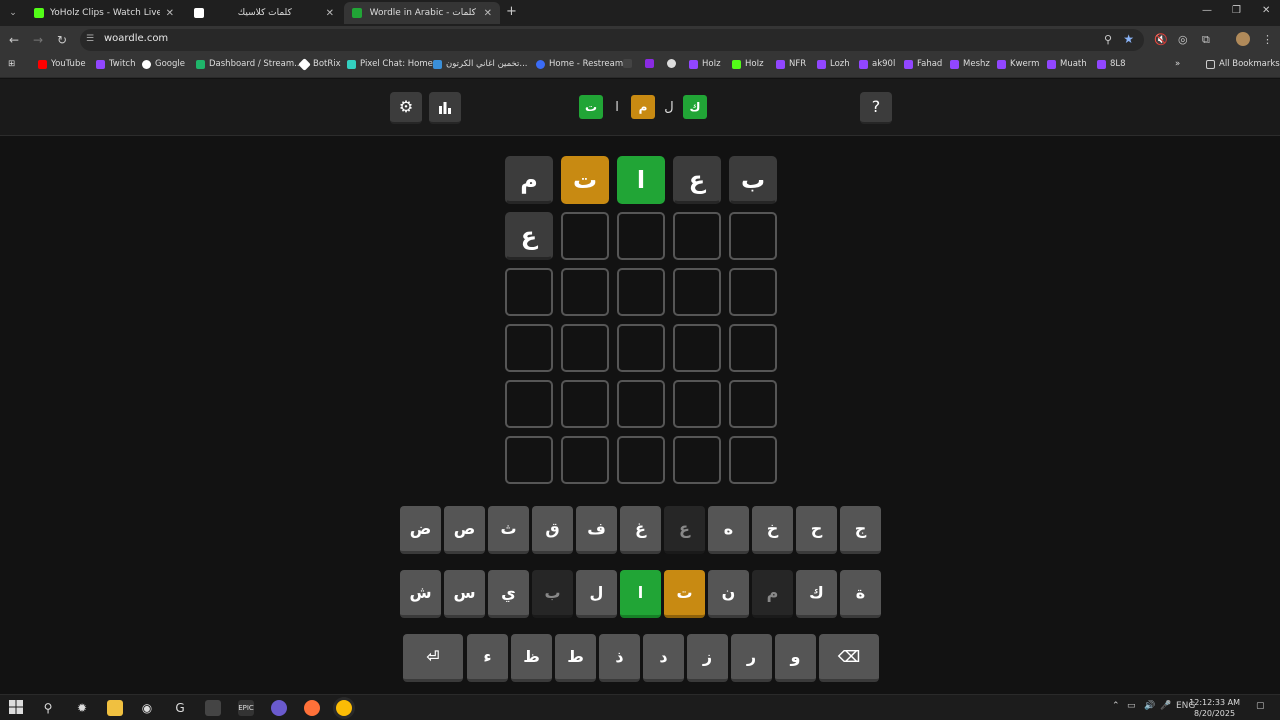 The image size is (1280, 720). I want to click on chrome-icon, so click(344, 708).